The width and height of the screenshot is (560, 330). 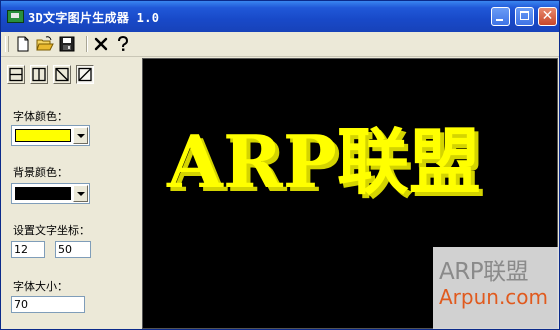 I want to click on preview-text: ARP联盟, so click(x=323, y=161).